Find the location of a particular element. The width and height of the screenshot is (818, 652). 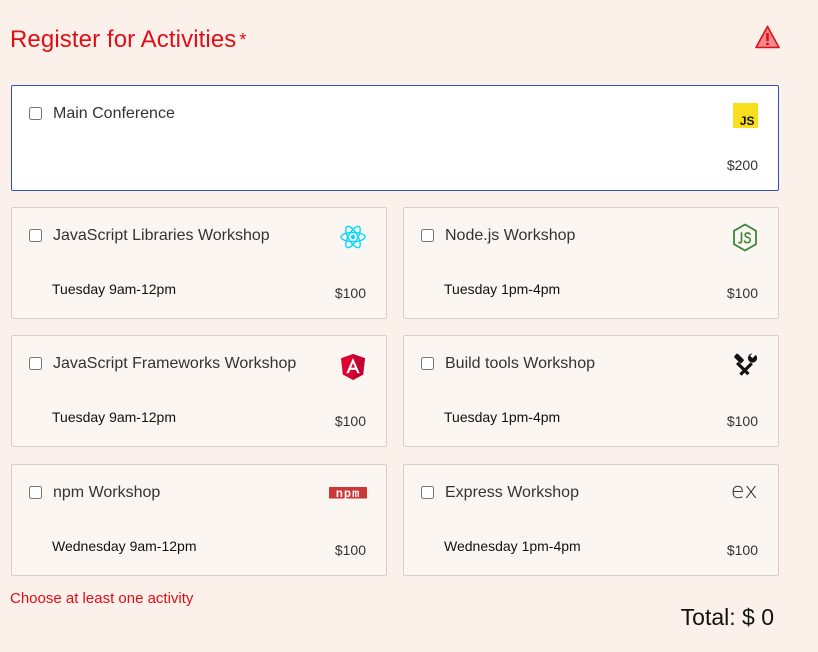

activity-time: Wednesday 1pm-4pm is located at coordinates (512, 546).